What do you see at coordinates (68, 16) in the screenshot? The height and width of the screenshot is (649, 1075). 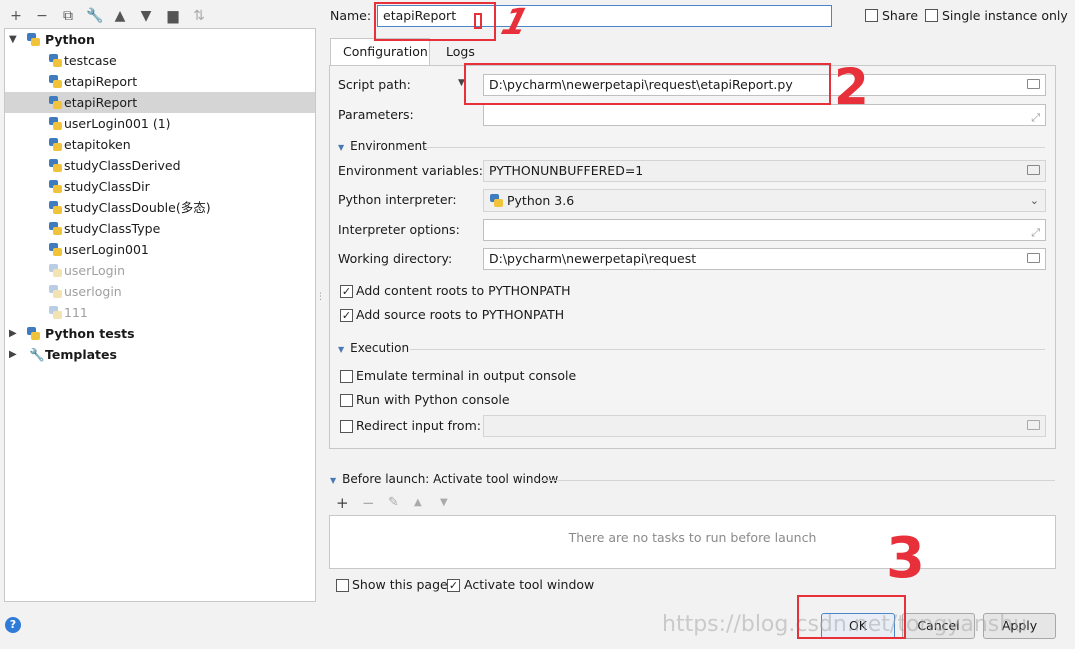 I see `copy-icon: ⧉` at bounding box center [68, 16].